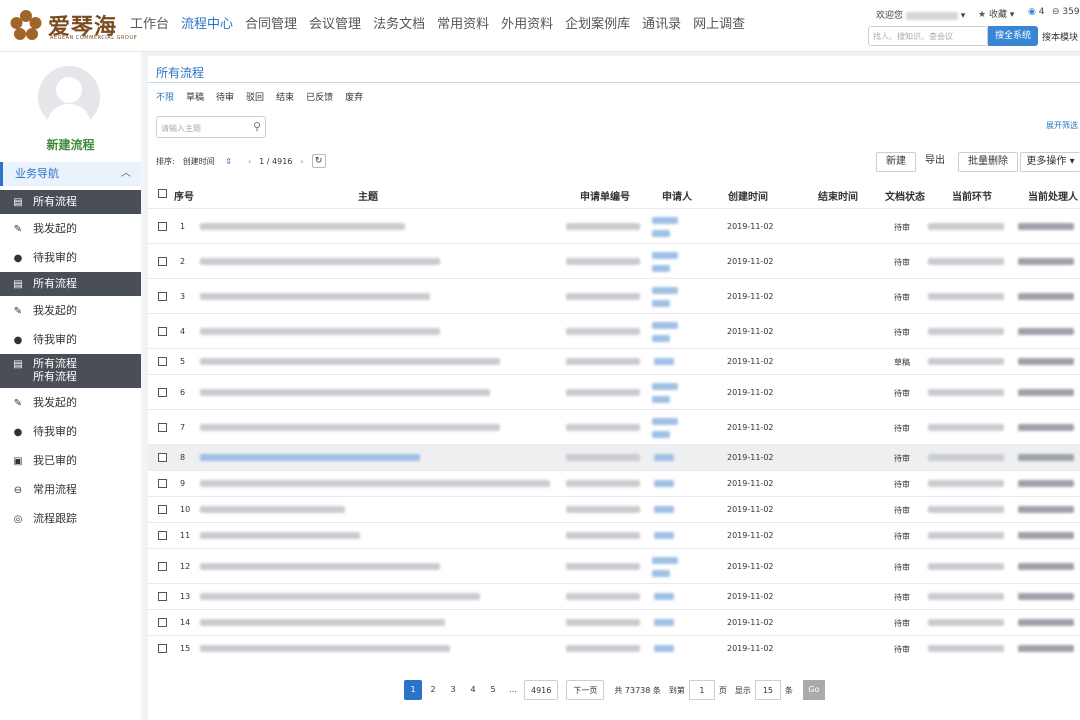 The height and width of the screenshot is (720, 1080). I want to click on business-nav-header: 业务导航 ︿, so click(70, 174).